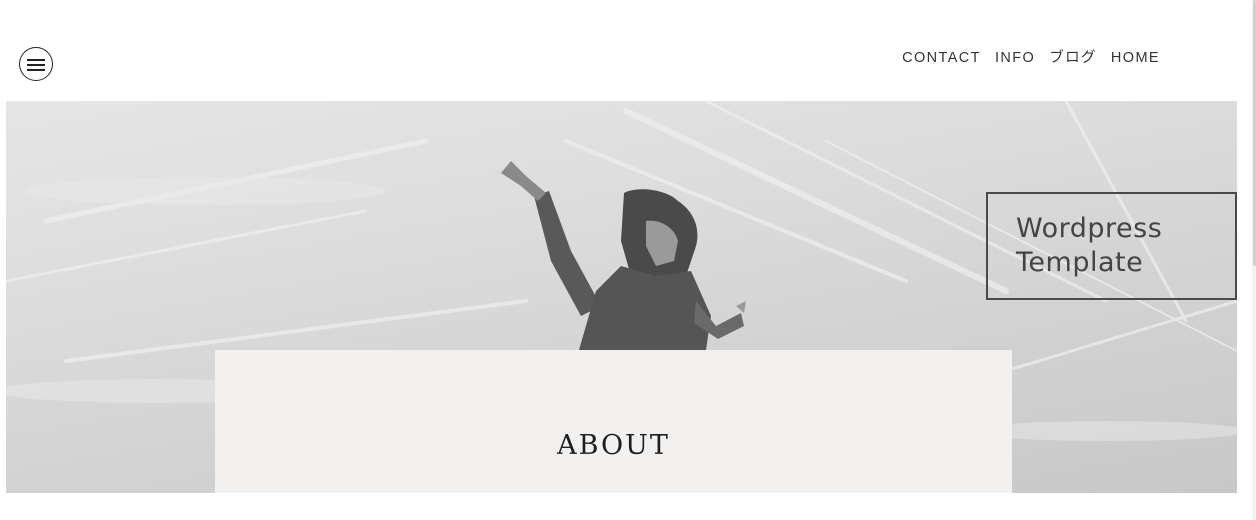  Describe the element at coordinates (1254, 260) in the screenshot. I see `scrollbar` at that location.